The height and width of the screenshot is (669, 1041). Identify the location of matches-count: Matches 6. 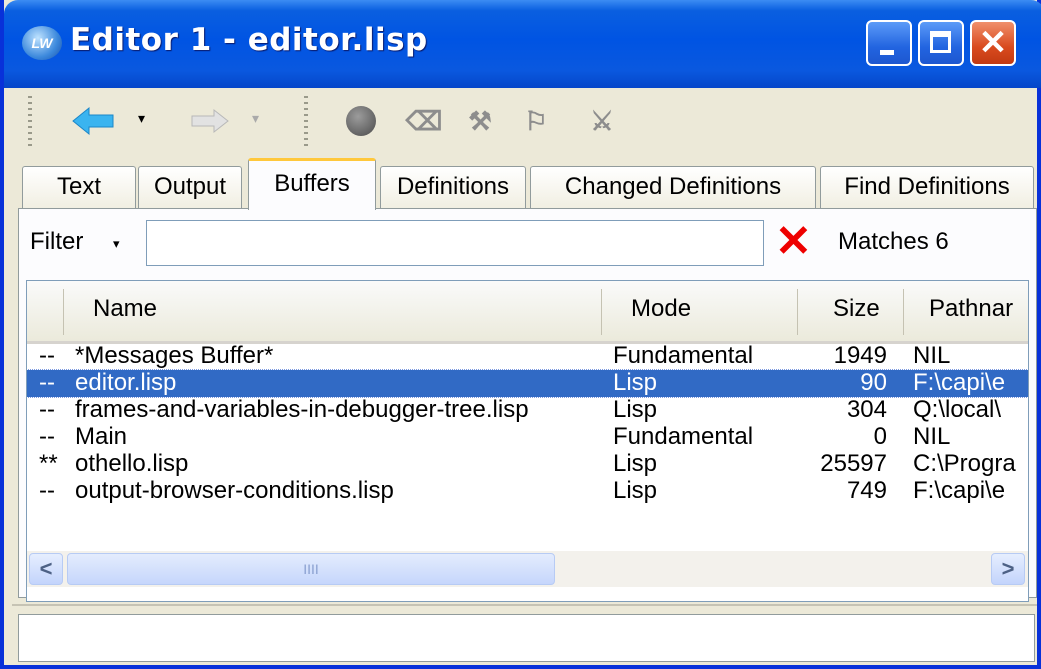
(893, 241).